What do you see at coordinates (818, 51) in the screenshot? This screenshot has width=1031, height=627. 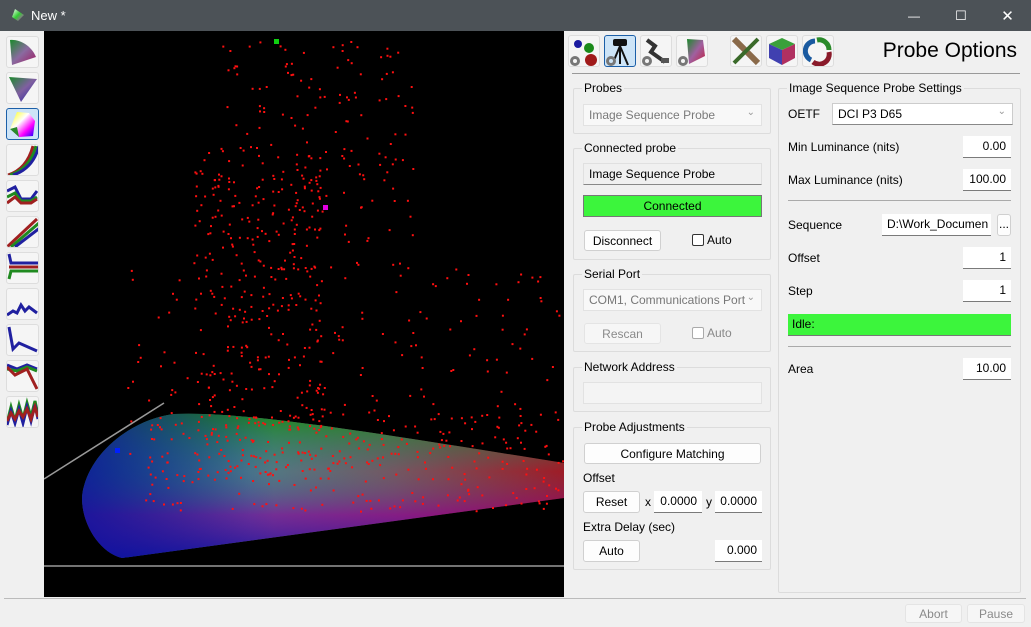 I see `sync-button` at bounding box center [818, 51].